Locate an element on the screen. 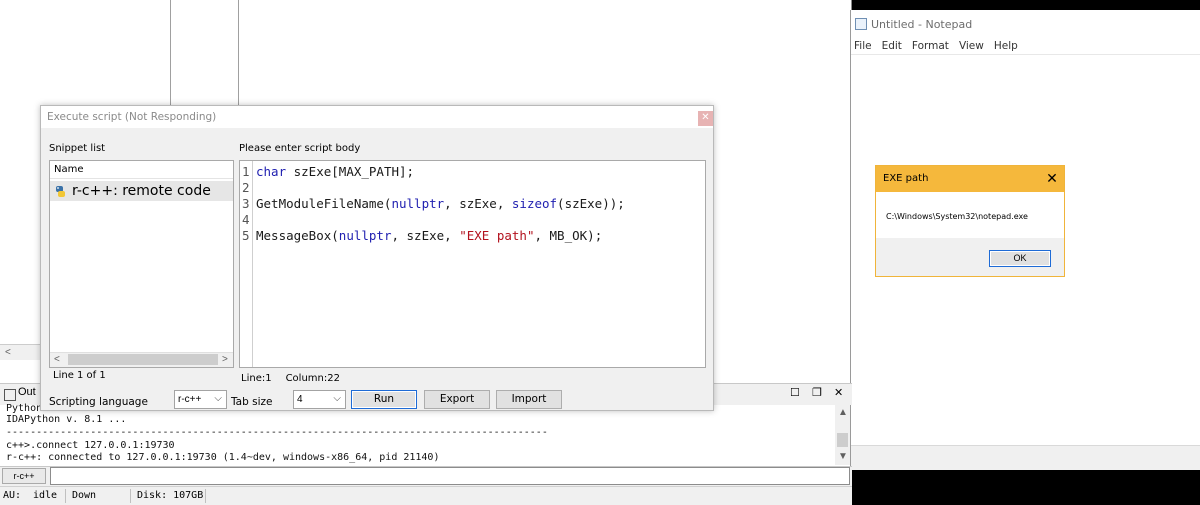  code-line-1: char szExe[MAX_PATH]; is located at coordinates (335, 171).